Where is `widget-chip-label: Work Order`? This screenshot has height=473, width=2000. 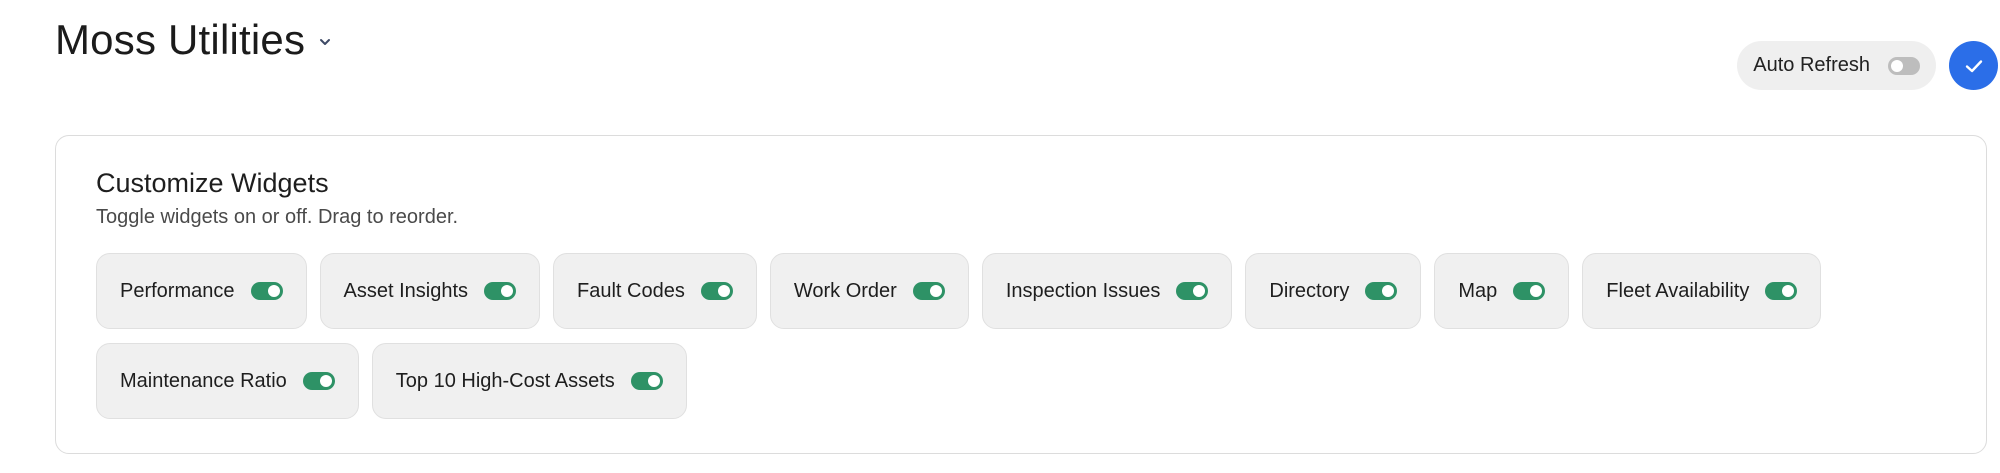
widget-chip-label: Work Order is located at coordinates (845, 290).